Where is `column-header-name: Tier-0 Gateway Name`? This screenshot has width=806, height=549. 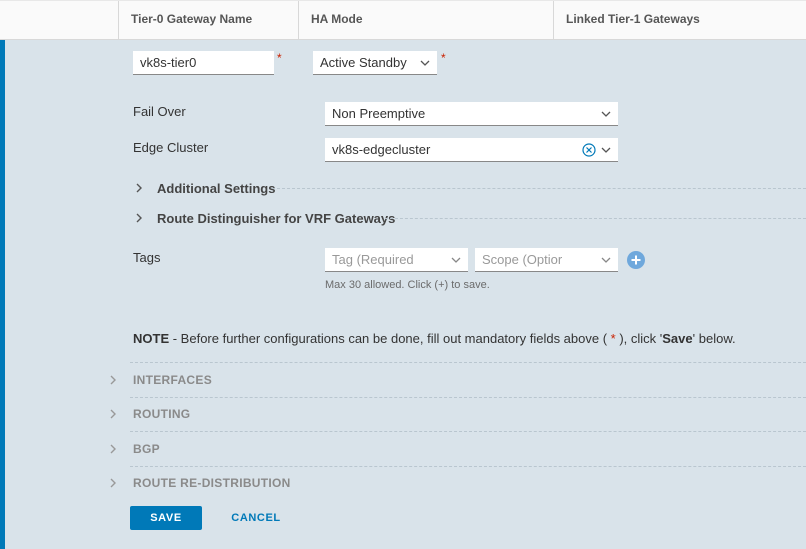
column-header-name: Tier-0 Gateway Name is located at coordinates (208, 20).